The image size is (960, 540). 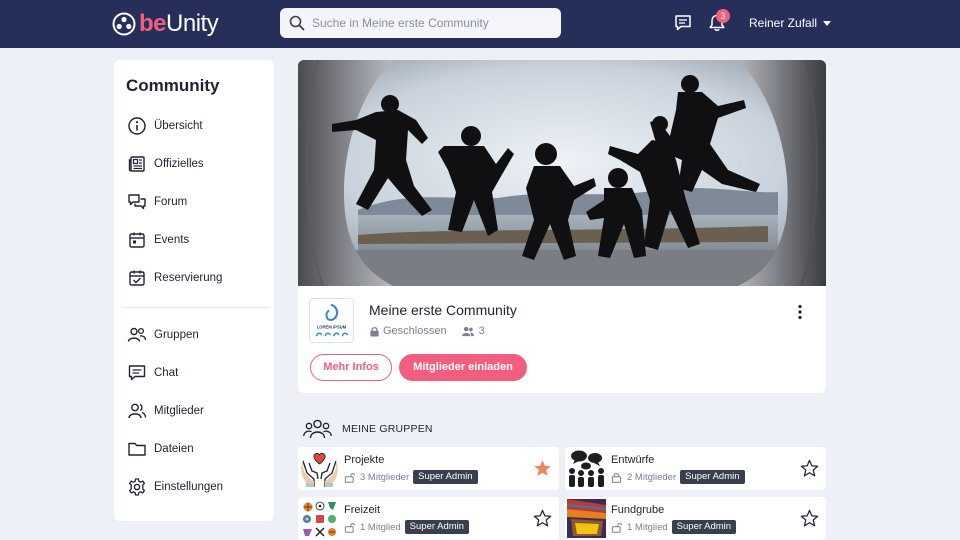 I want to click on group-meta: 2 Mitglieder Super Admin, so click(x=678, y=477).